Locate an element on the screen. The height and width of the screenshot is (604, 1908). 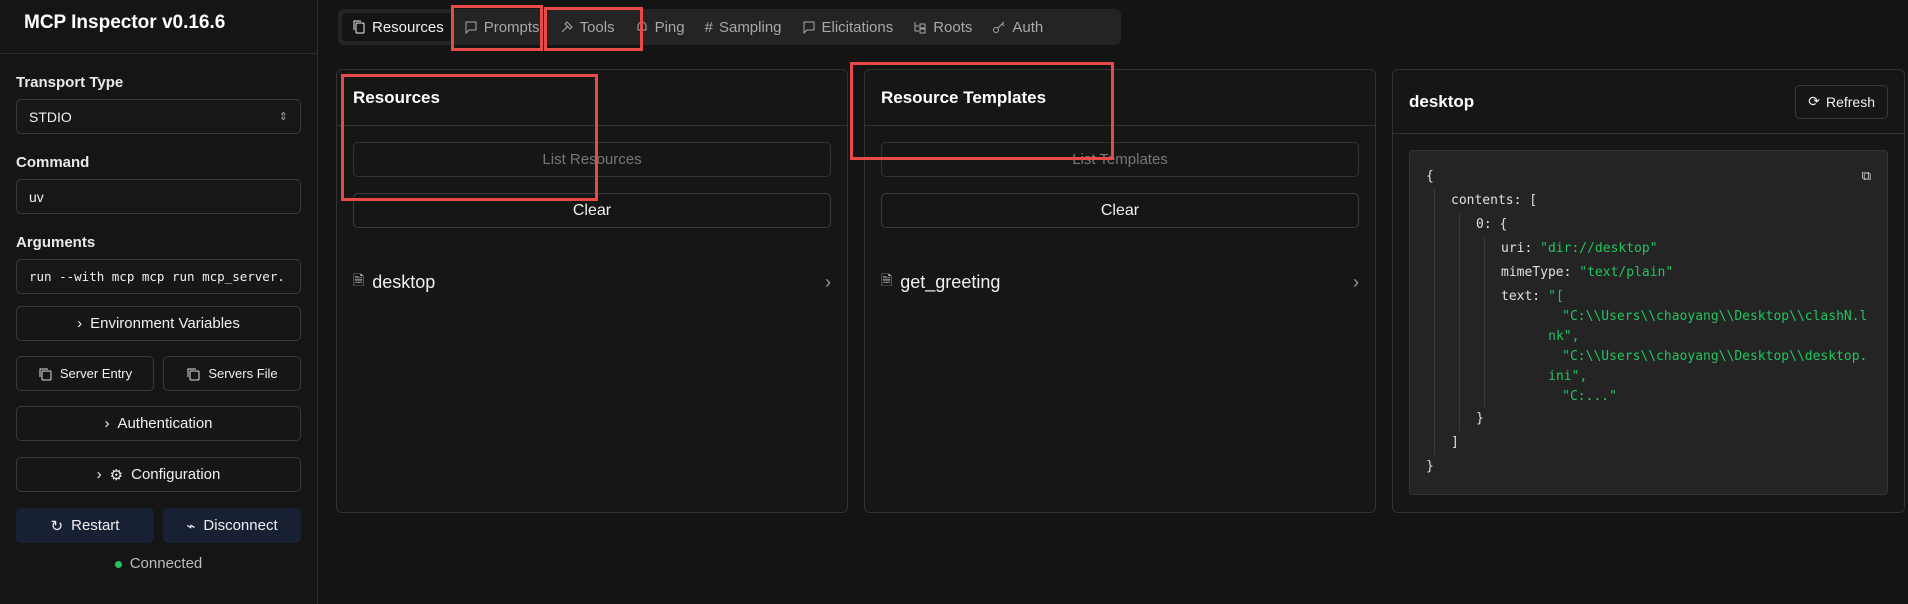
tab-resources: Resources is located at coordinates (398, 27).